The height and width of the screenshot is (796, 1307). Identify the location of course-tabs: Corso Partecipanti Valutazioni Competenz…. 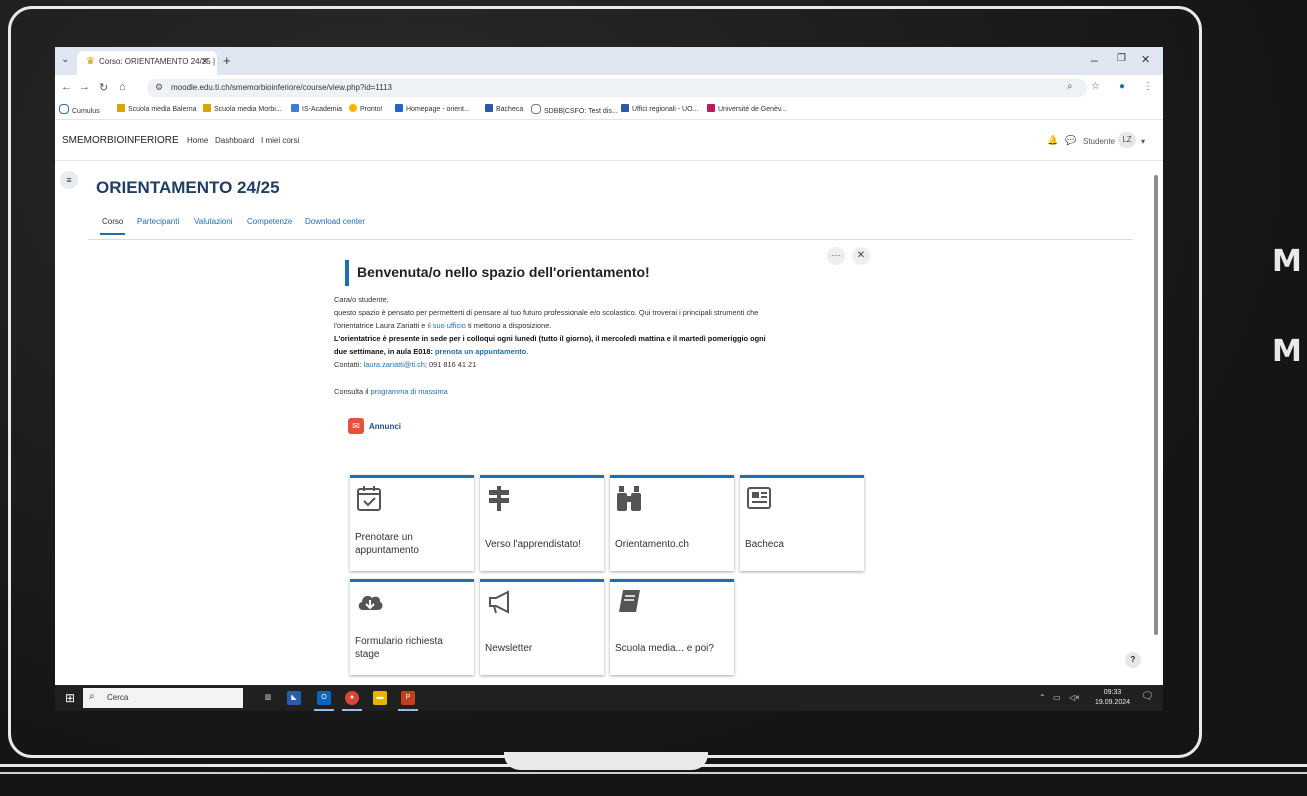
(610, 228).